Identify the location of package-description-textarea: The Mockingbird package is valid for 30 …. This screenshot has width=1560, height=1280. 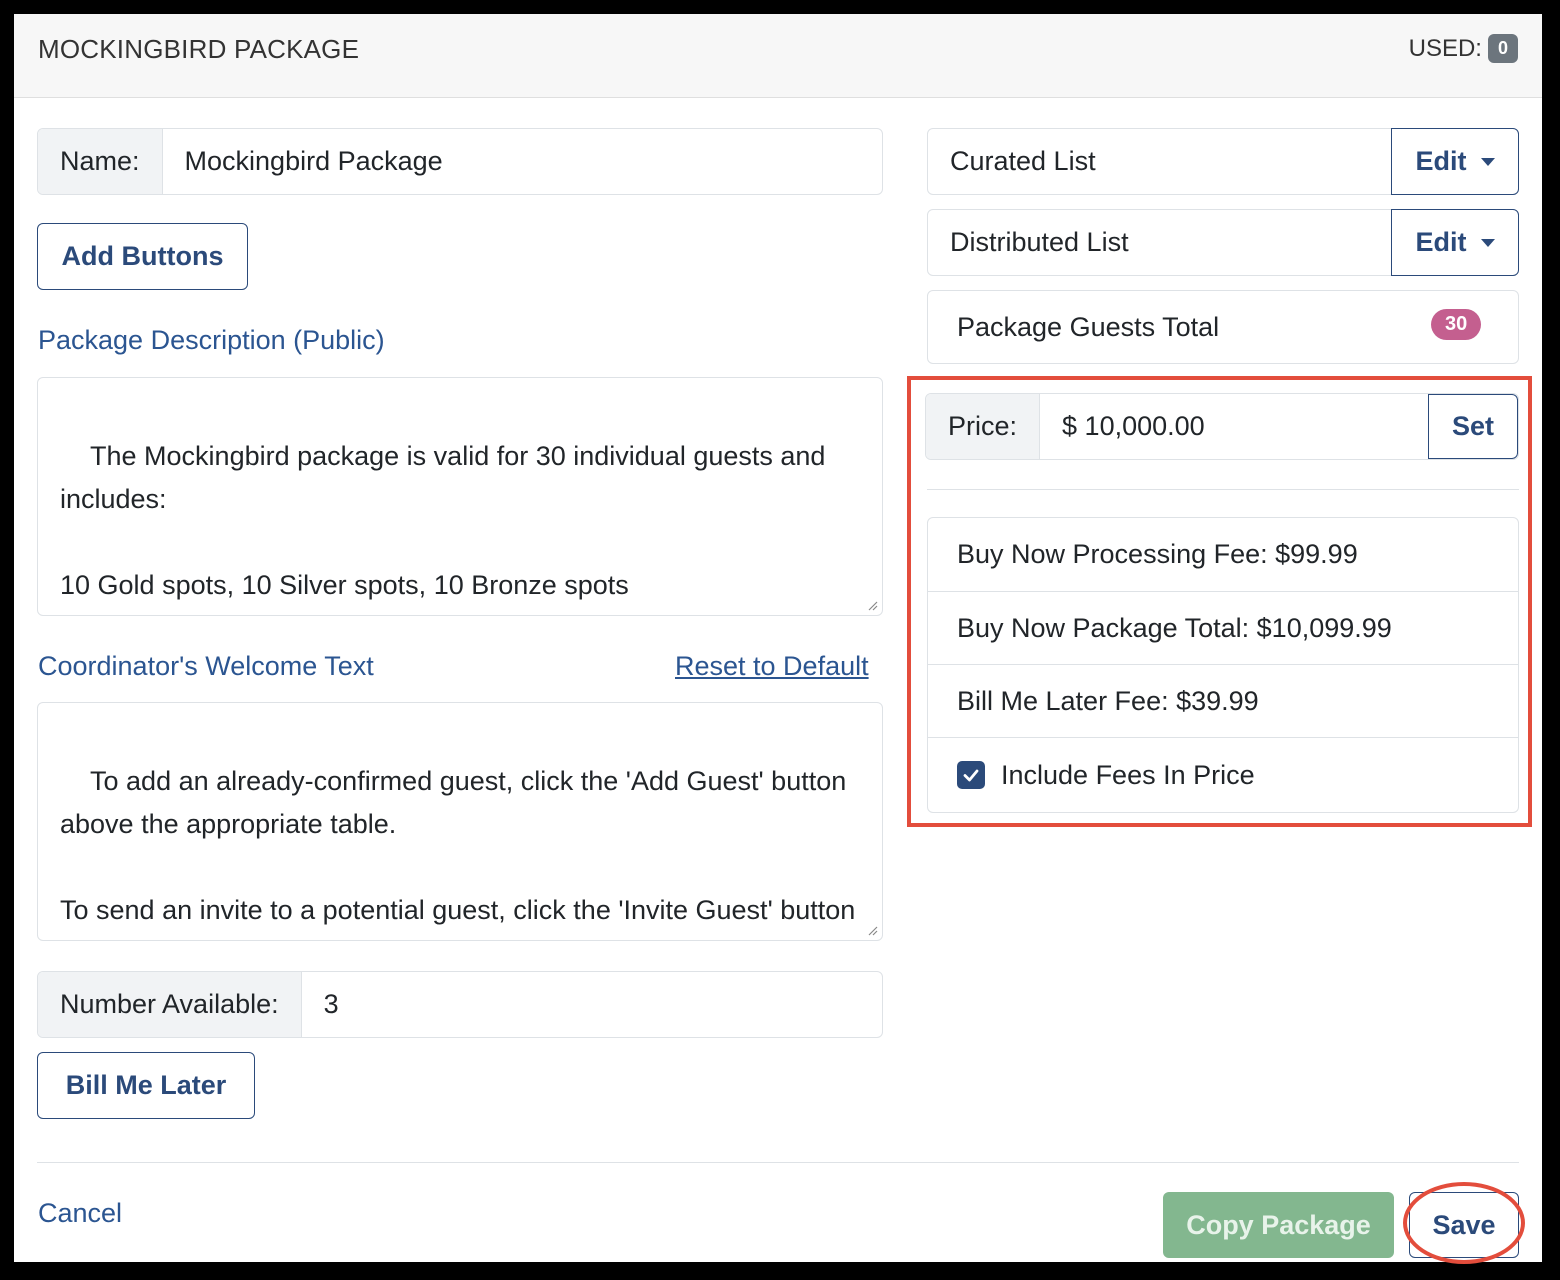
(460, 496).